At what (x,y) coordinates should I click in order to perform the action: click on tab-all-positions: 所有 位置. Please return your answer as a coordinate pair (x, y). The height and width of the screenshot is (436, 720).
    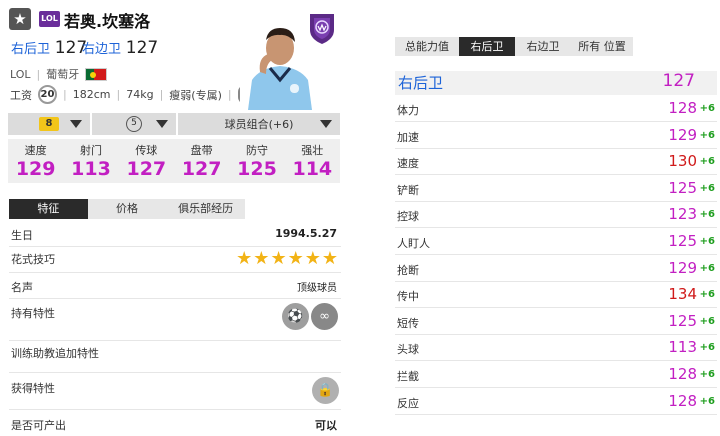
    Looking at the image, I should click on (602, 46).